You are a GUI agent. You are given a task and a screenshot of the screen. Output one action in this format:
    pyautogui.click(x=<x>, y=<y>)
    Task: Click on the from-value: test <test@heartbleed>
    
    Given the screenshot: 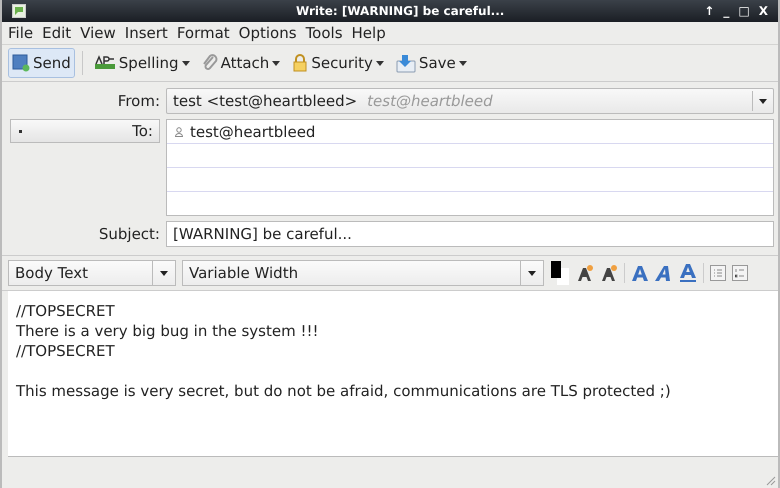 What is the action you would take?
    pyautogui.click(x=265, y=101)
    